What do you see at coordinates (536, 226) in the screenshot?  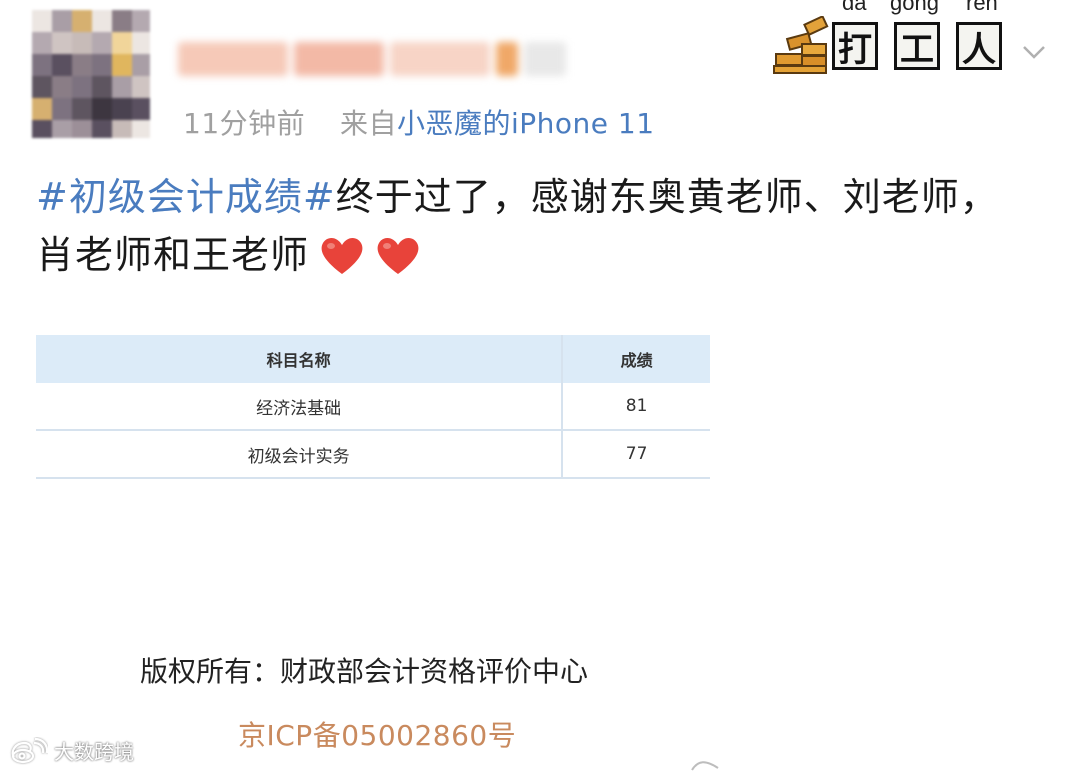 I see `post-body: #初级会计成绩#终于过了，感谢东奥黄老师、刘老师，肖老师和王老师` at bounding box center [536, 226].